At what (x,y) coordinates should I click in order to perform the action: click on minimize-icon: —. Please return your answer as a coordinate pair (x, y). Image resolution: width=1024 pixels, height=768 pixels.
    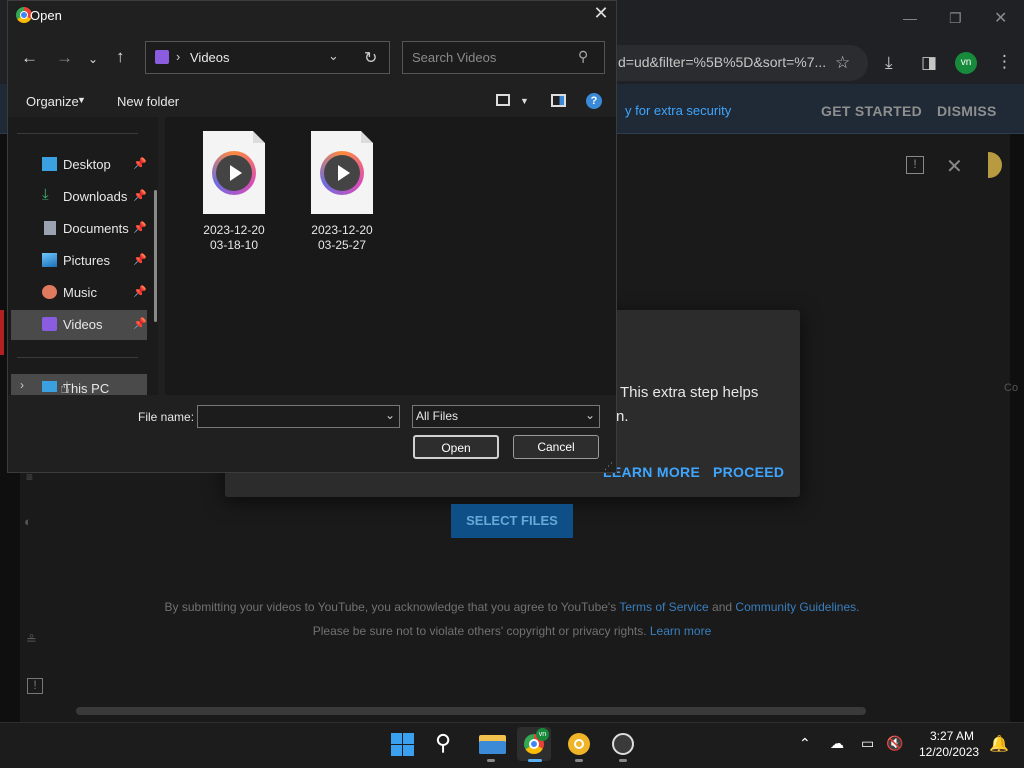
    Looking at the image, I should click on (910, 18).